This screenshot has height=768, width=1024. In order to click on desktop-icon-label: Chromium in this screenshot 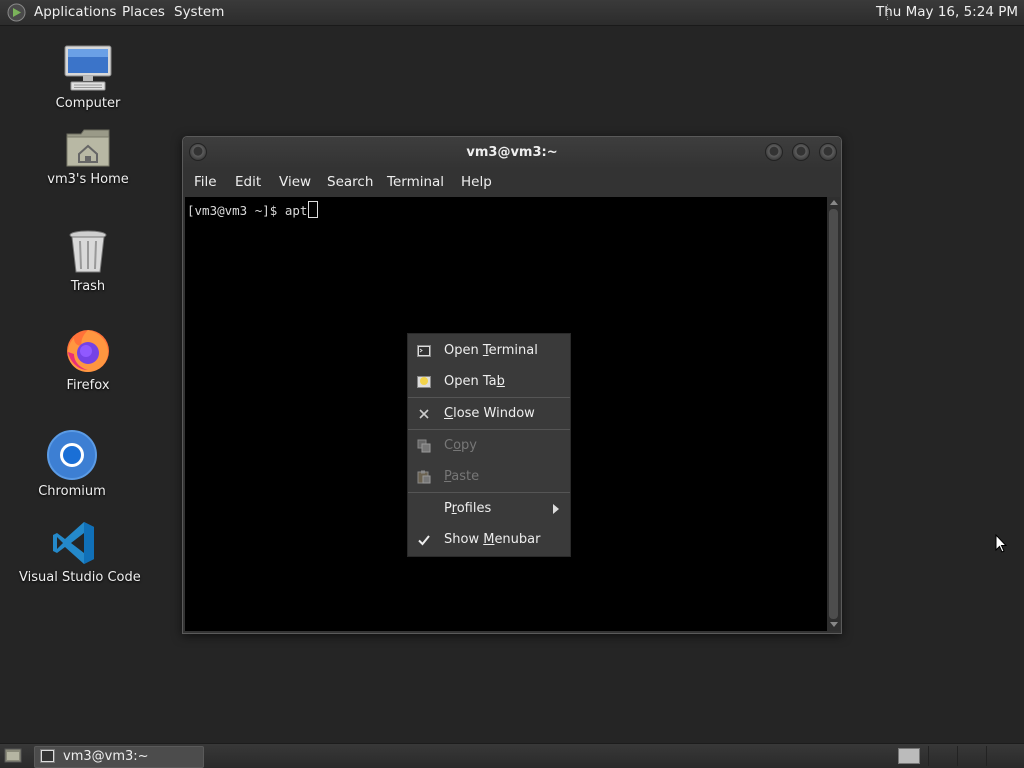, I will do `click(72, 491)`.